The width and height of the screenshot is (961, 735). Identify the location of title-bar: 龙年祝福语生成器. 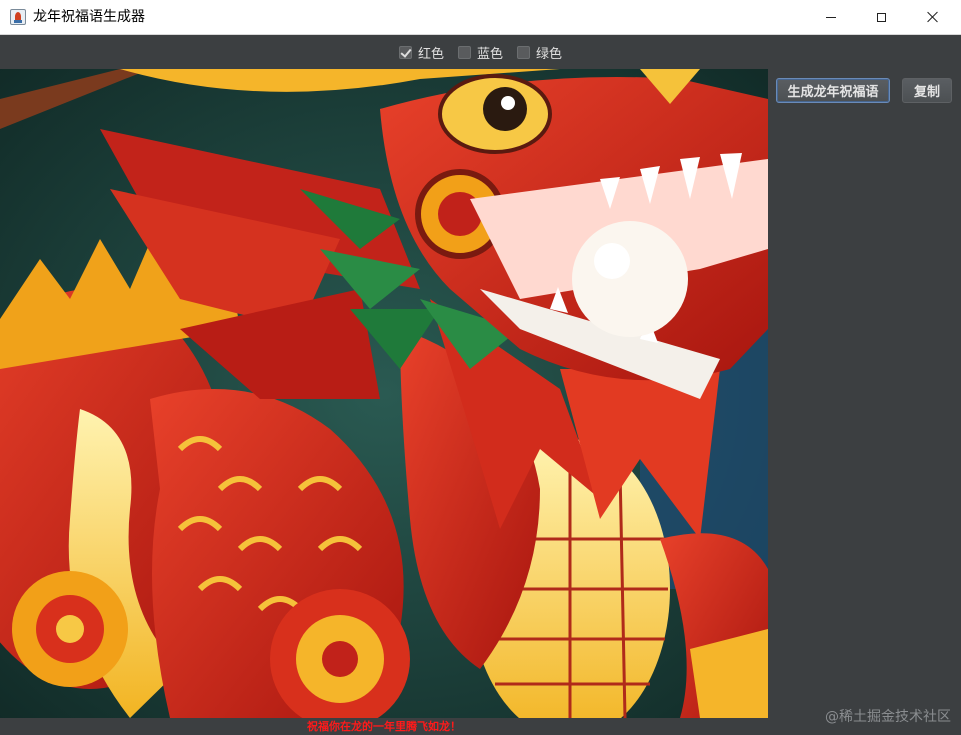
(480, 17).